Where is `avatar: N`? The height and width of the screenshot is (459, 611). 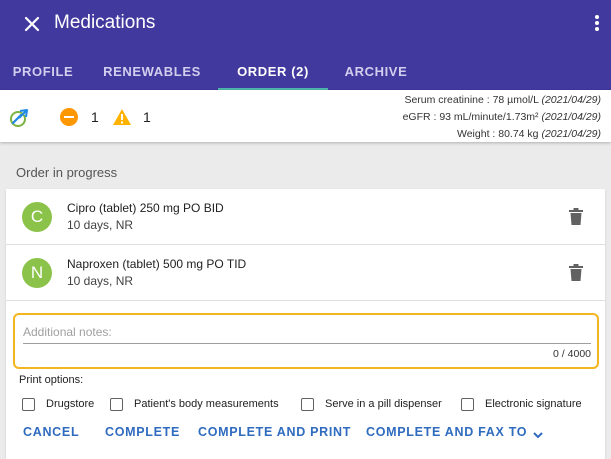 avatar: N is located at coordinates (37, 273).